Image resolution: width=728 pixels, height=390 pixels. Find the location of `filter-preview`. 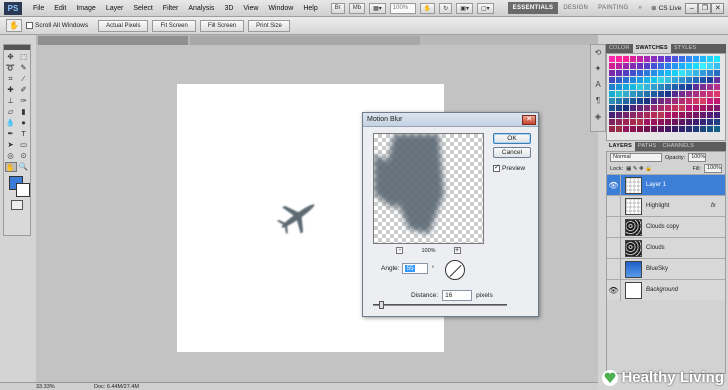

filter-preview is located at coordinates (428, 188).